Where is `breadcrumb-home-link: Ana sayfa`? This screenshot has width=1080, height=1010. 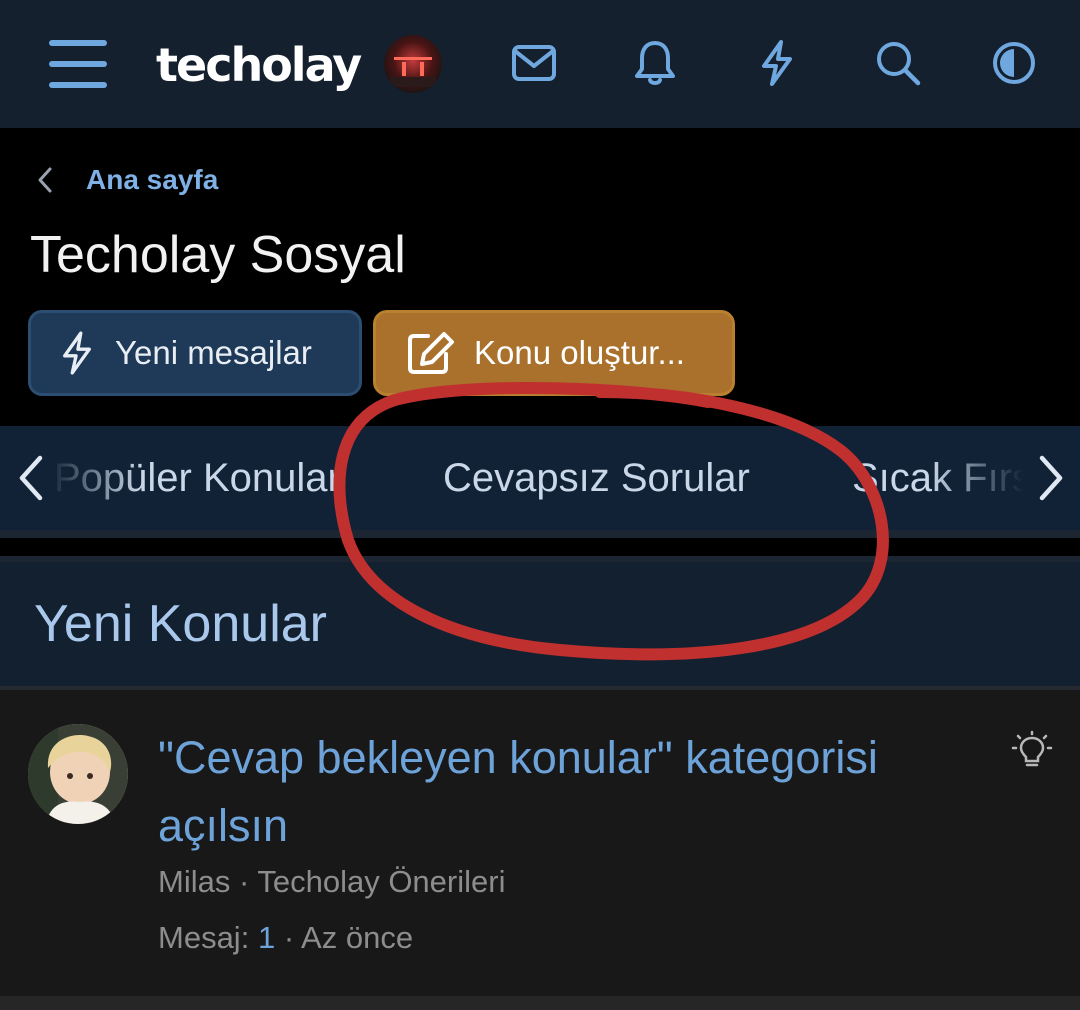 breadcrumb-home-link: Ana sayfa is located at coordinates (152, 180).